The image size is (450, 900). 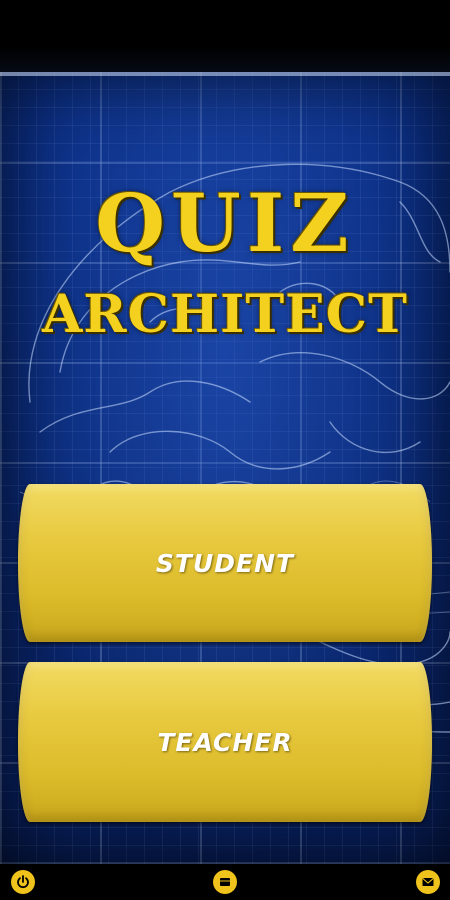 I want to click on app-title-architect: ARCHITECT, so click(x=225, y=314).